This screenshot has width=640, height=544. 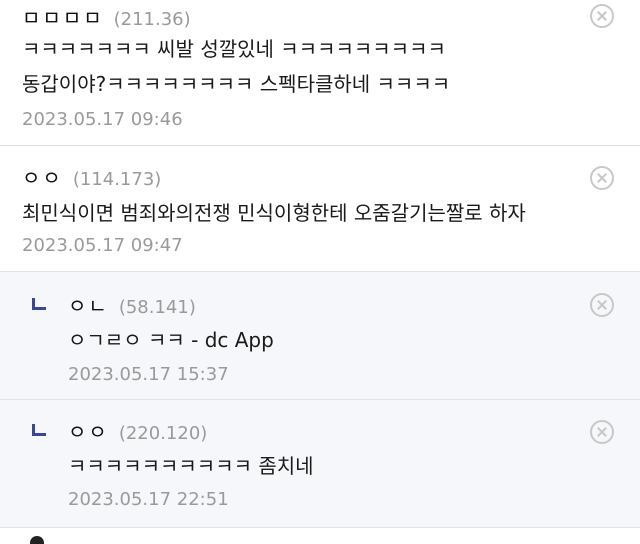 I want to click on comment-text-line: ㅇㄱㄹㅇ ㅋㅋ - dc App, so click(x=171, y=340).